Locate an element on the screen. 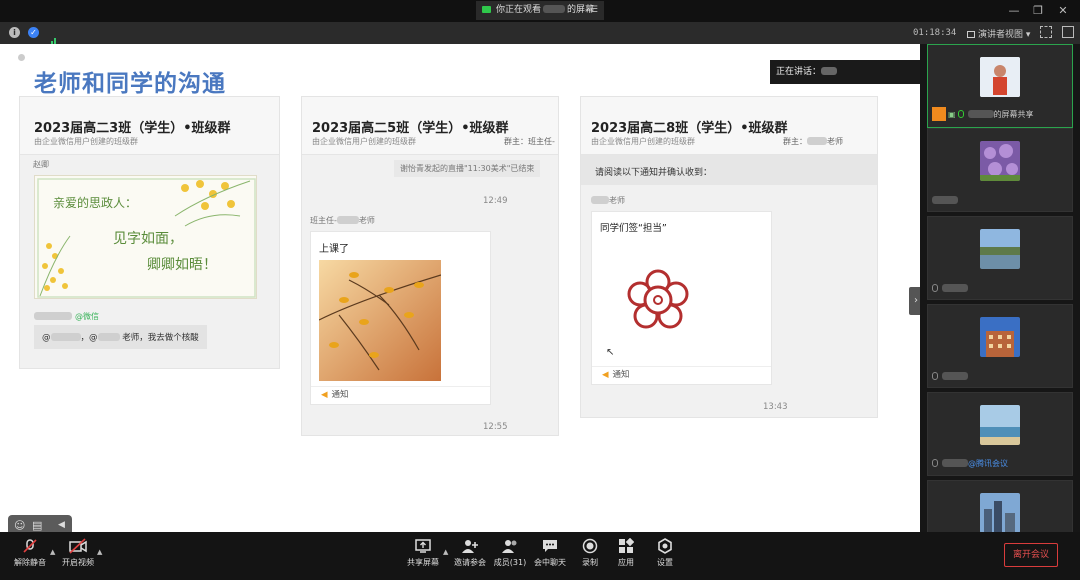 This screenshot has height=580, width=1080. participant-name: @腾讯会议 is located at coordinates (970, 463).